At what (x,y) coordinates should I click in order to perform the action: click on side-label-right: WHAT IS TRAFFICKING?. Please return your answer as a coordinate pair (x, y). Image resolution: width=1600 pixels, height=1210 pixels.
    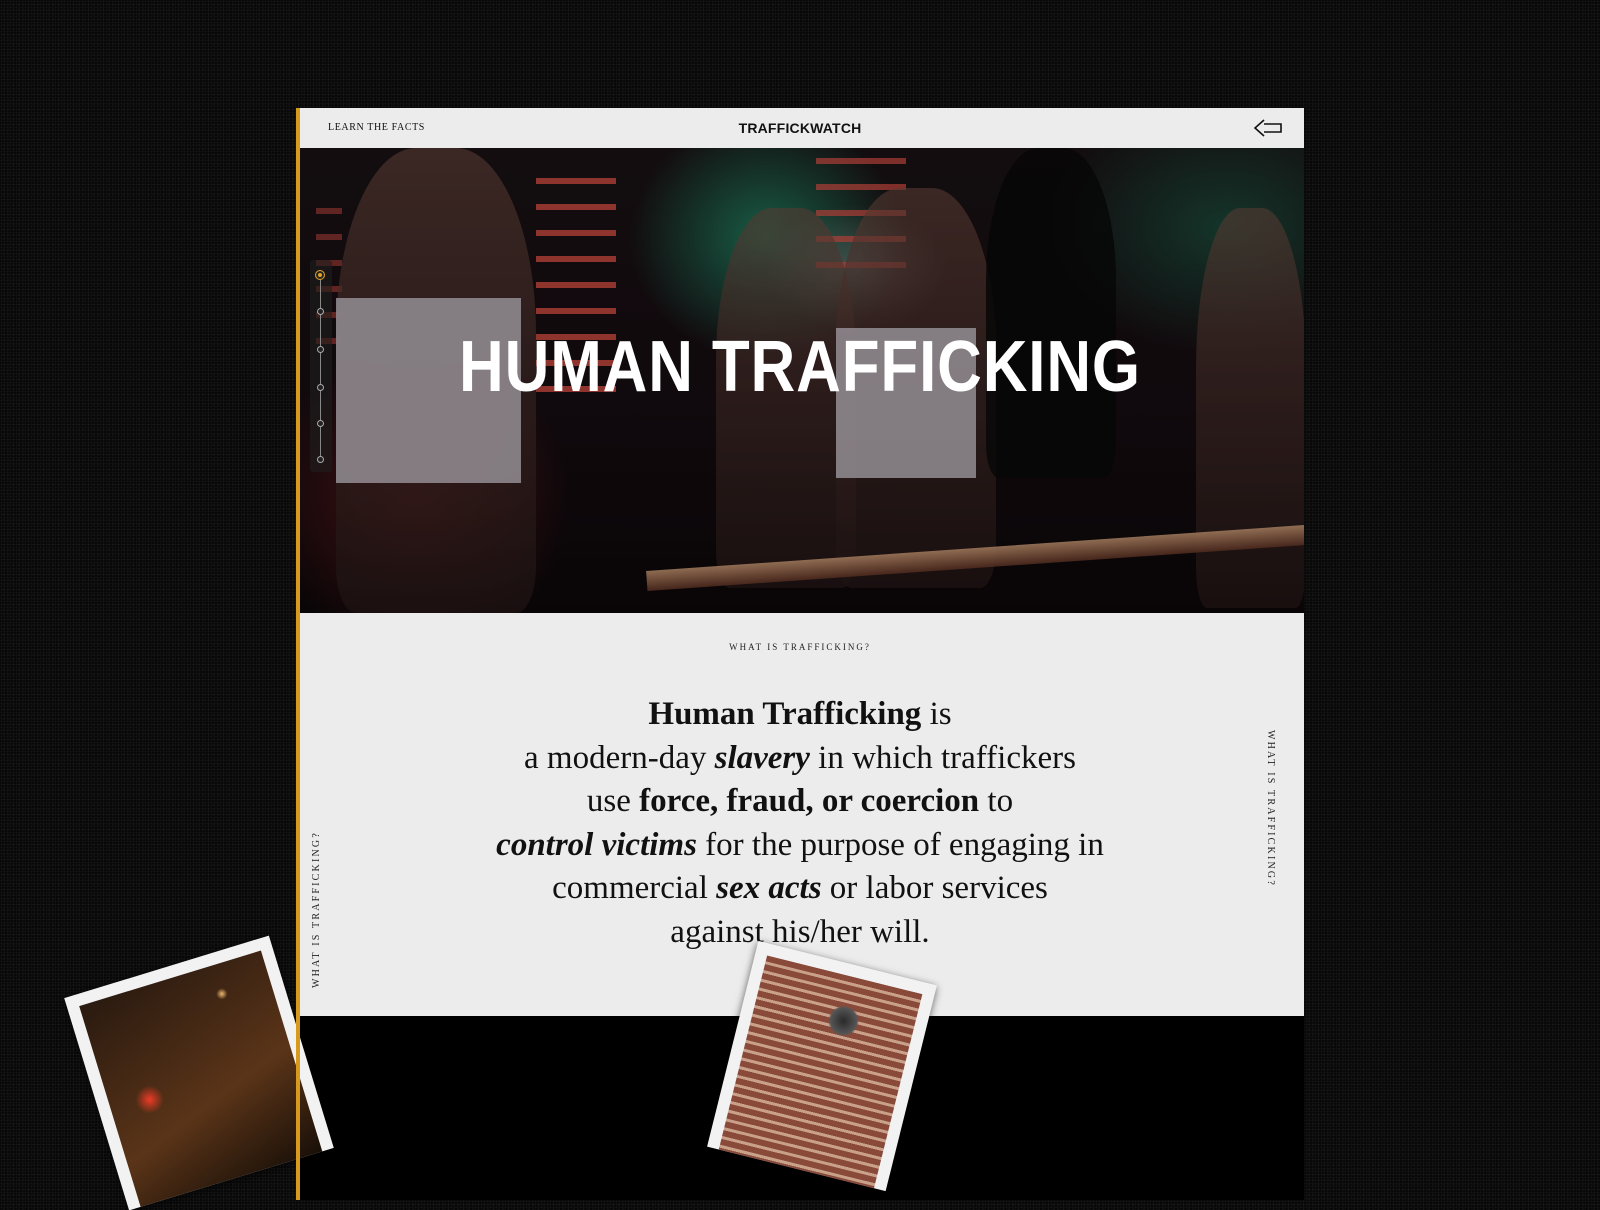
    Looking at the image, I should click on (1270, 808).